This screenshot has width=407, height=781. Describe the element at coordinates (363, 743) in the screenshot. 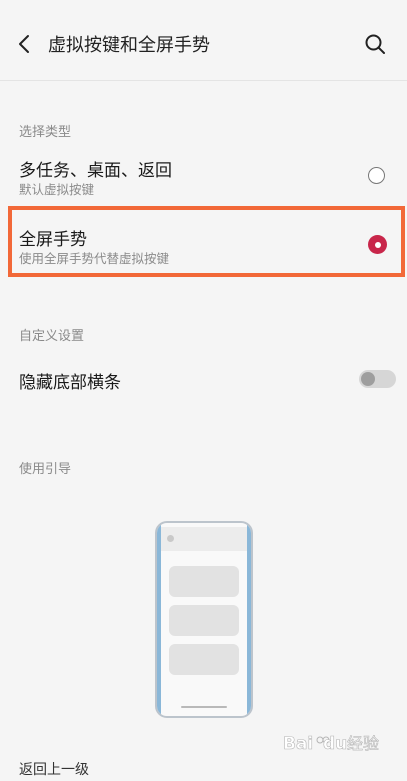

I see `svg-text: 经验` at that location.